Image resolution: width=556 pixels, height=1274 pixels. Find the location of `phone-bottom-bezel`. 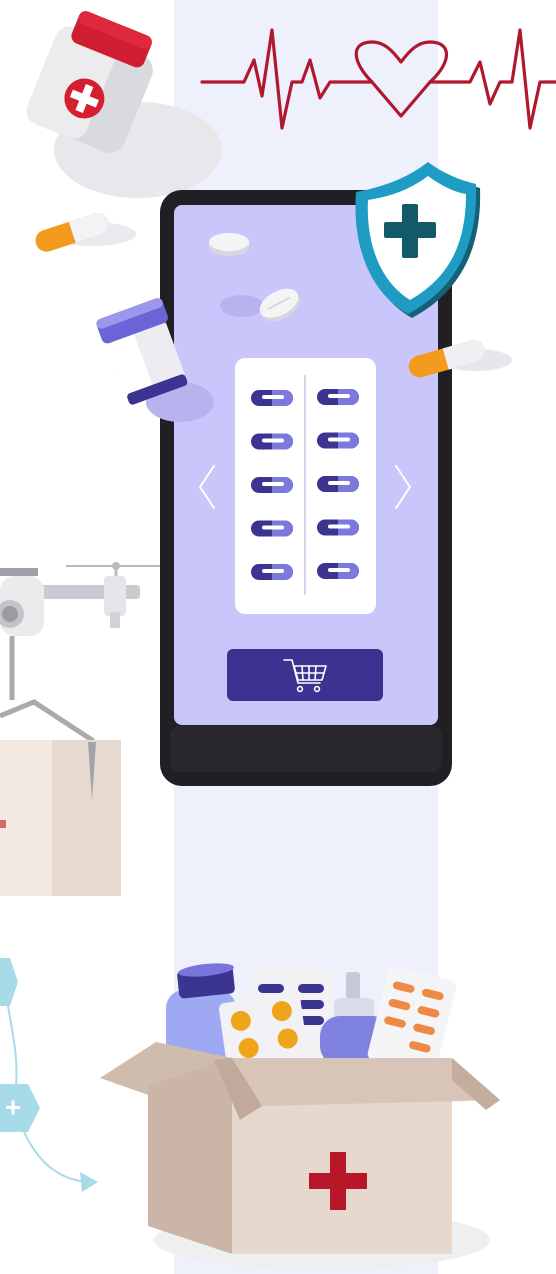

phone-bottom-bezel is located at coordinates (306, 749).